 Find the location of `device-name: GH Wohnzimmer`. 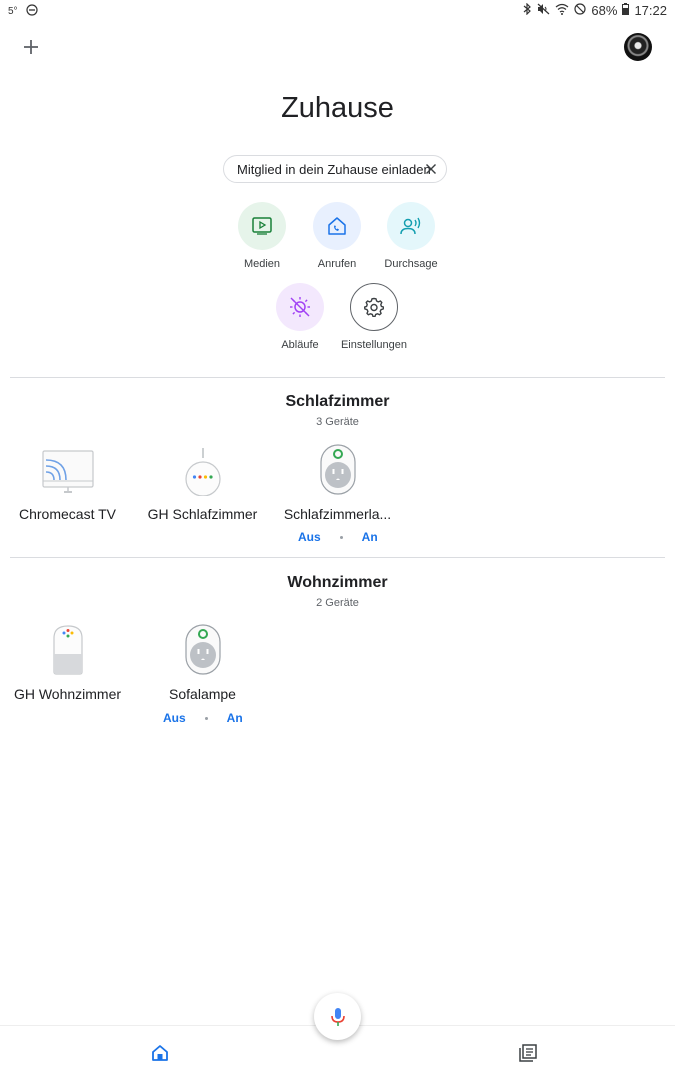

device-name: GH Wohnzimmer is located at coordinates (67, 694).